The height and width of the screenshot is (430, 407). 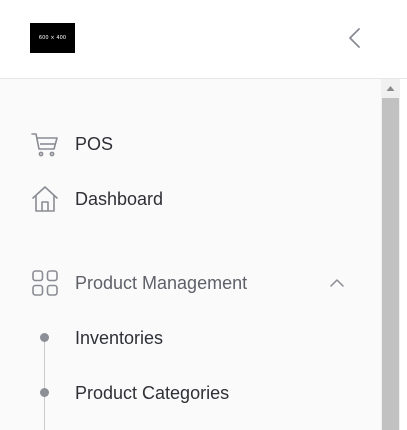 I want to click on submenu-connector-line, so click(x=44, y=384).